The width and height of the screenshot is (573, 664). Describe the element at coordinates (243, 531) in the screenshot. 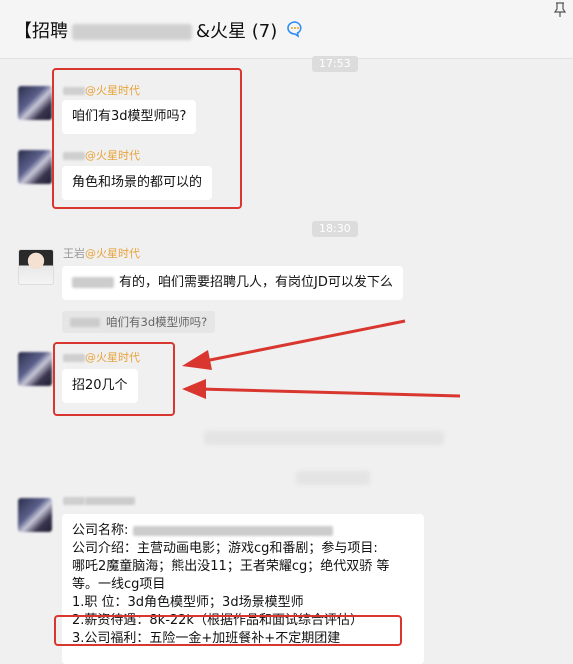

I see `company-name-line: 公司名称:` at that location.